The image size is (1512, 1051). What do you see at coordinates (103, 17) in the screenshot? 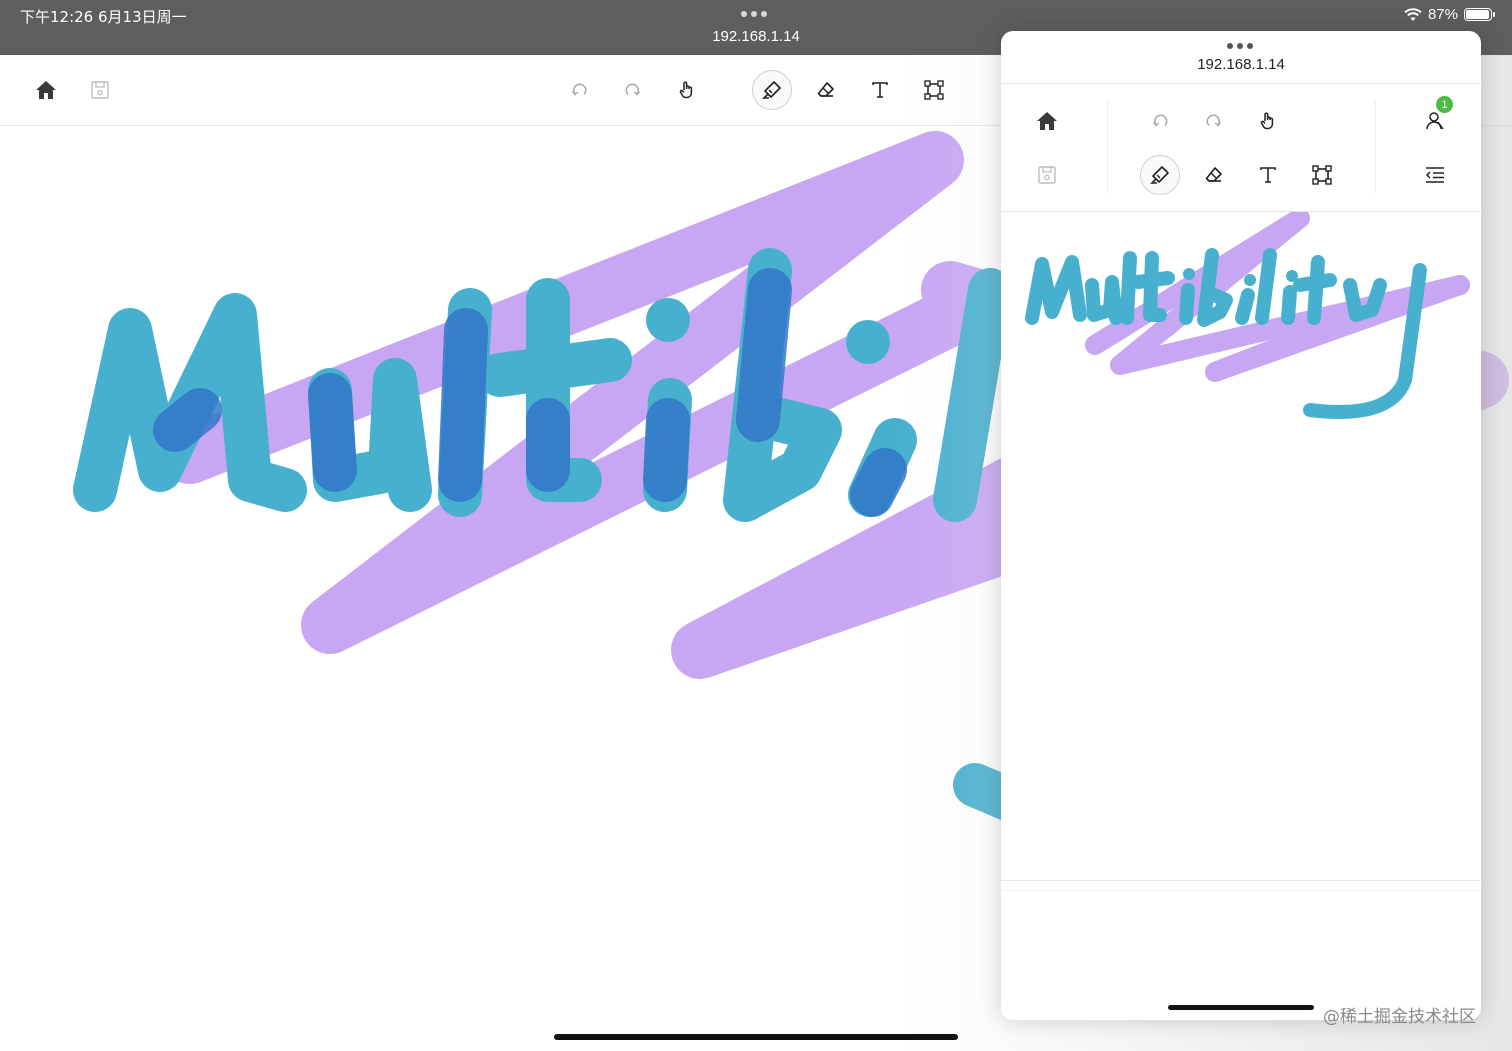
I see `status-time-date: 下午12:26 6月13日周一` at bounding box center [103, 17].